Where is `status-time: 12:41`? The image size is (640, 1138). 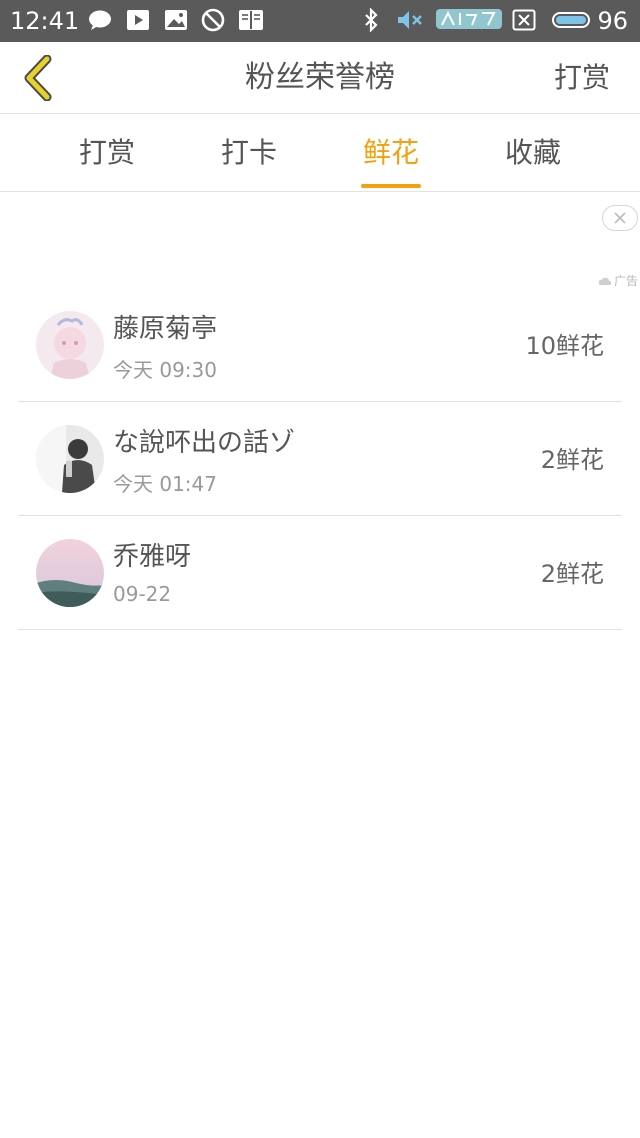 status-time: 12:41 is located at coordinates (45, 21).